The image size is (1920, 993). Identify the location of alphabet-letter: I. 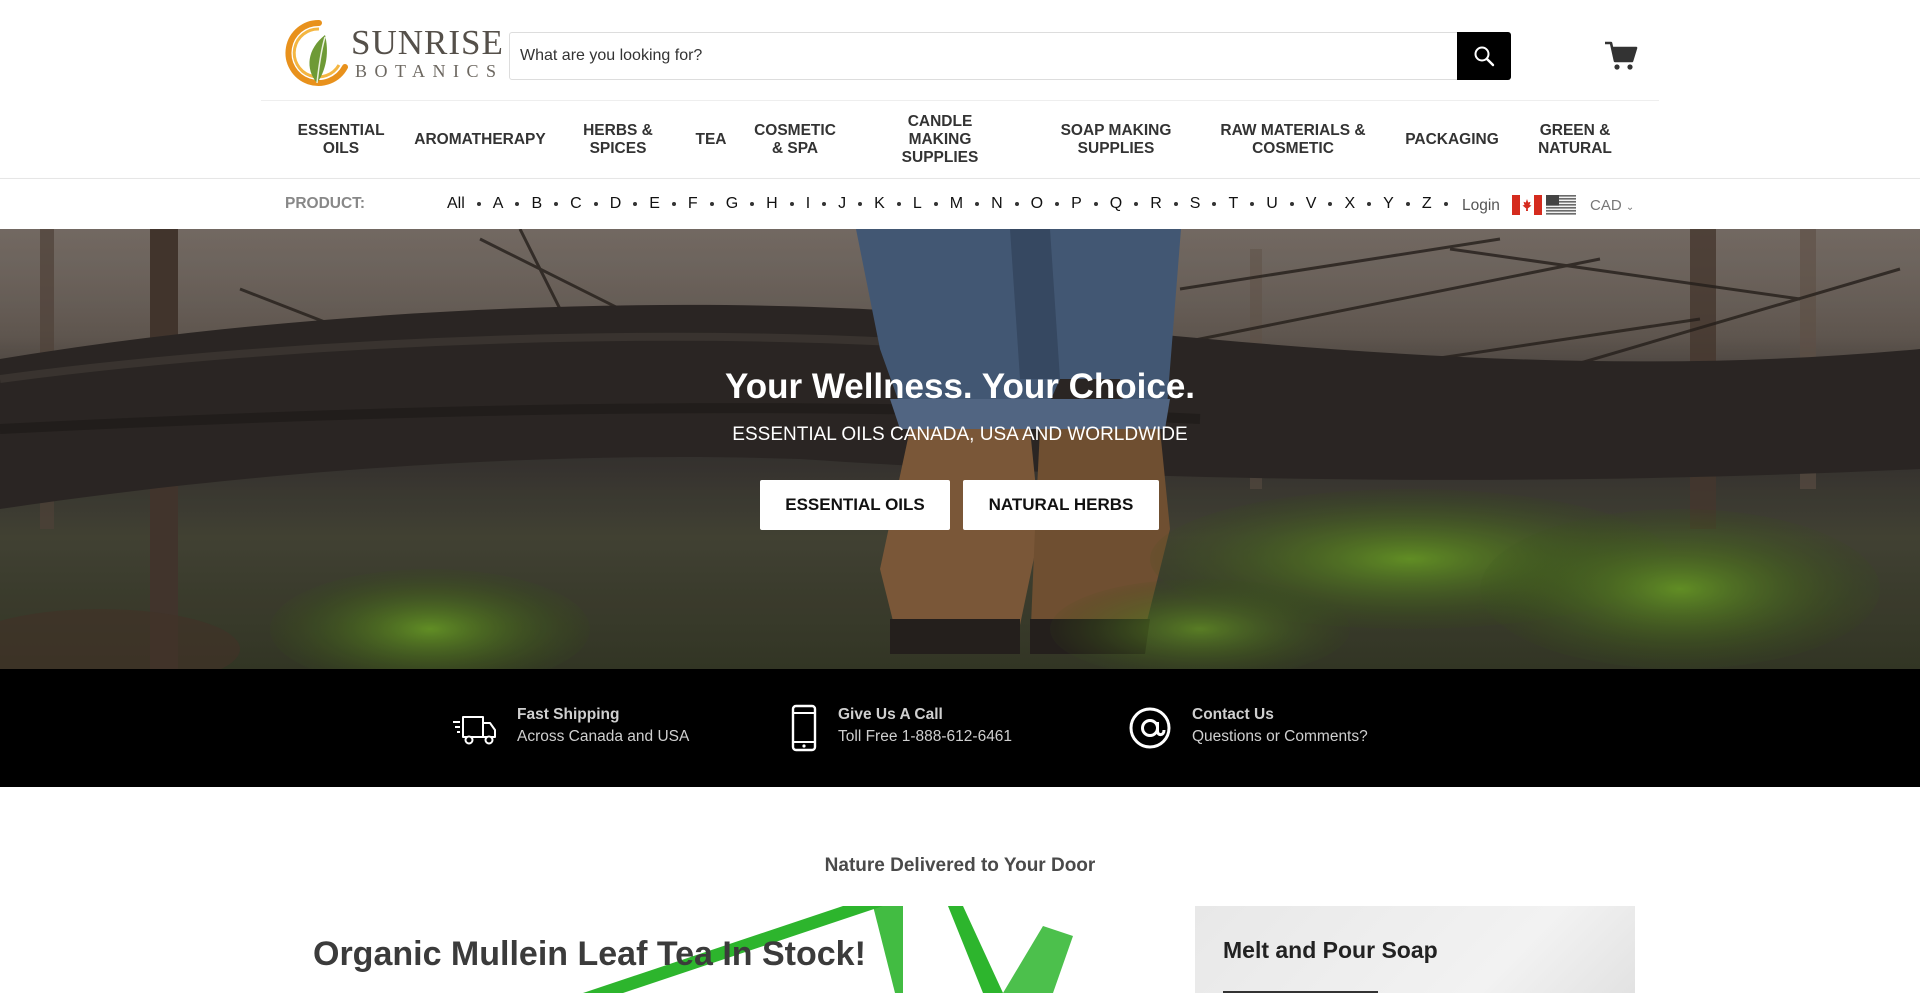
(808, 204).